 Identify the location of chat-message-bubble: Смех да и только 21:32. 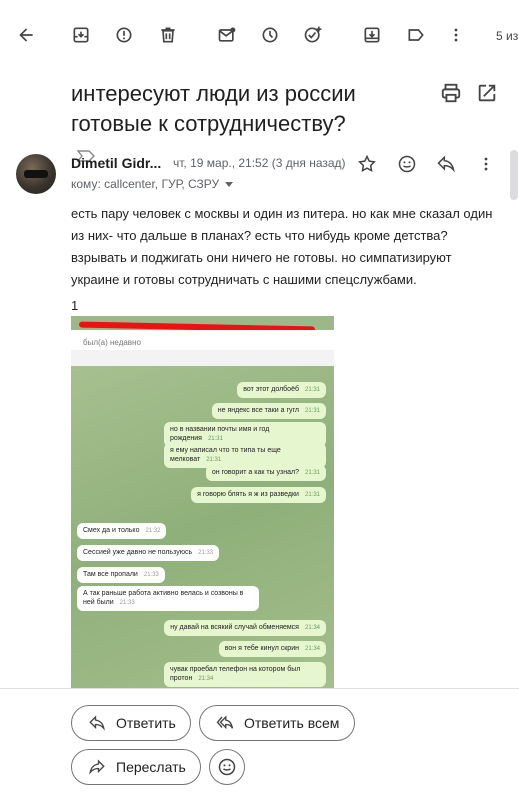
(122, 531).